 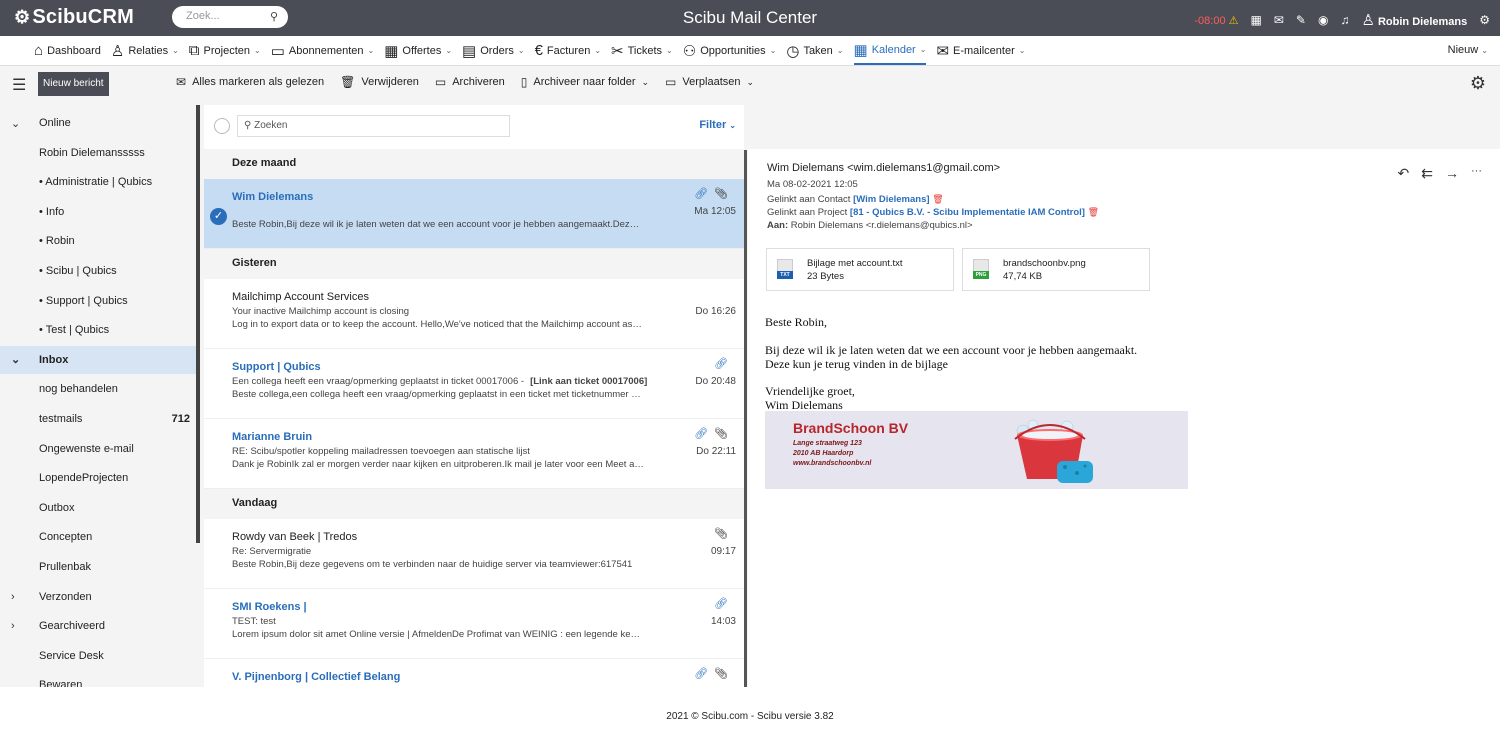 What do you see at coordinates (1301, 20) in the screenshot?
I see `edit-icon: ✎` at bounding box center [1301, 20].